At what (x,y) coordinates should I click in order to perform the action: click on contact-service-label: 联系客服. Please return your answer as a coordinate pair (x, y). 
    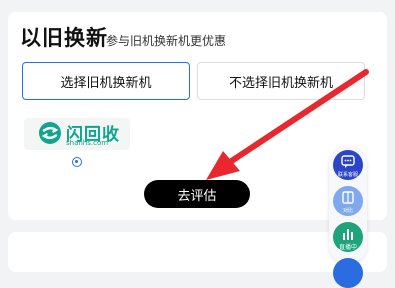
    Looking at the image, I should click on (347, 175).